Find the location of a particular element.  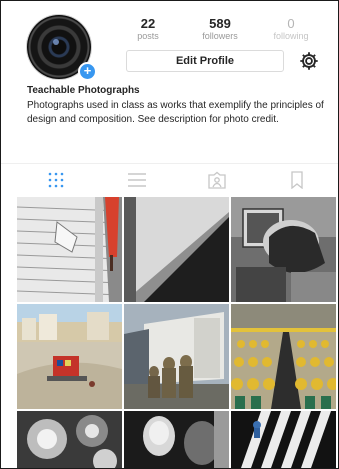

add-story-badge: + is located at coordinates (87, 71).